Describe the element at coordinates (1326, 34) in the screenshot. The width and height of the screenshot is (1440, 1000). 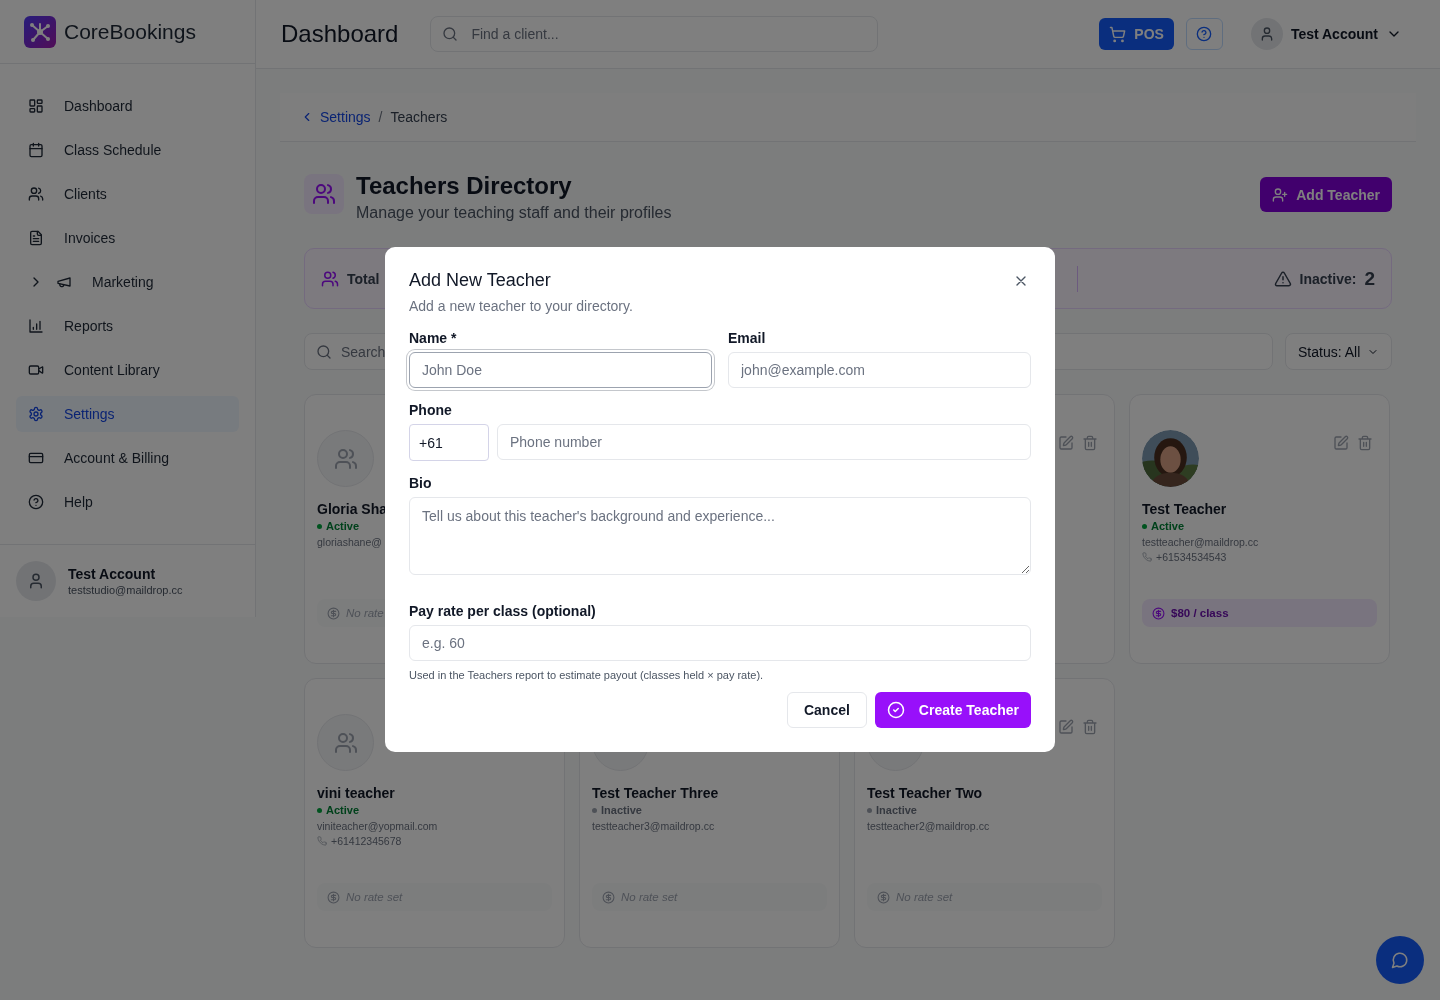
I see `account-menu: Test Account` at that location.